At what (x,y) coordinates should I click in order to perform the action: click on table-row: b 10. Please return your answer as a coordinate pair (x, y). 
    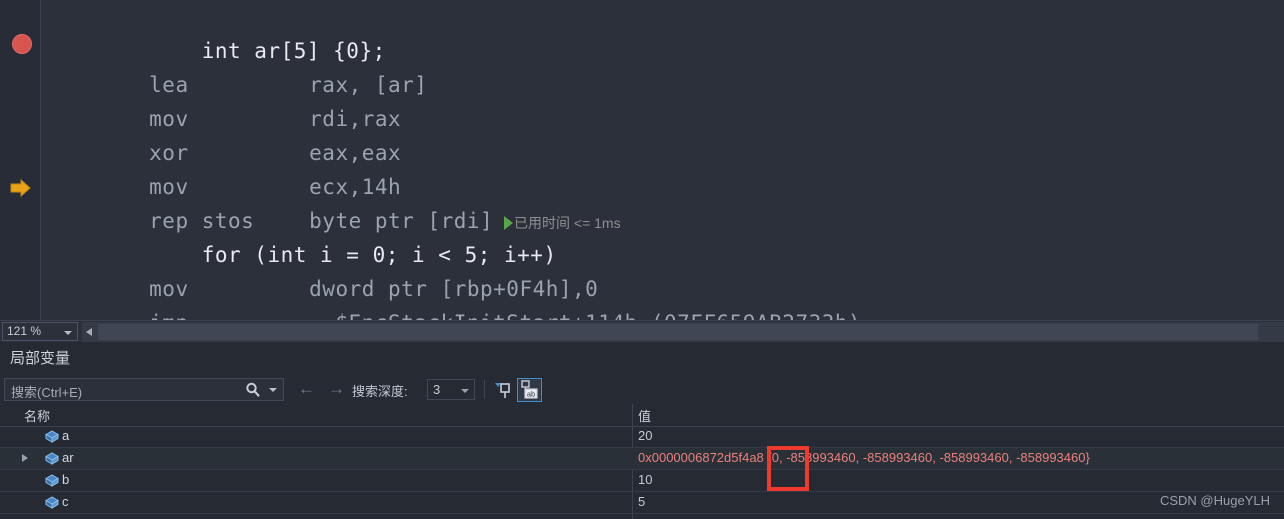
    Looking at the image, I should click on (642, 481).